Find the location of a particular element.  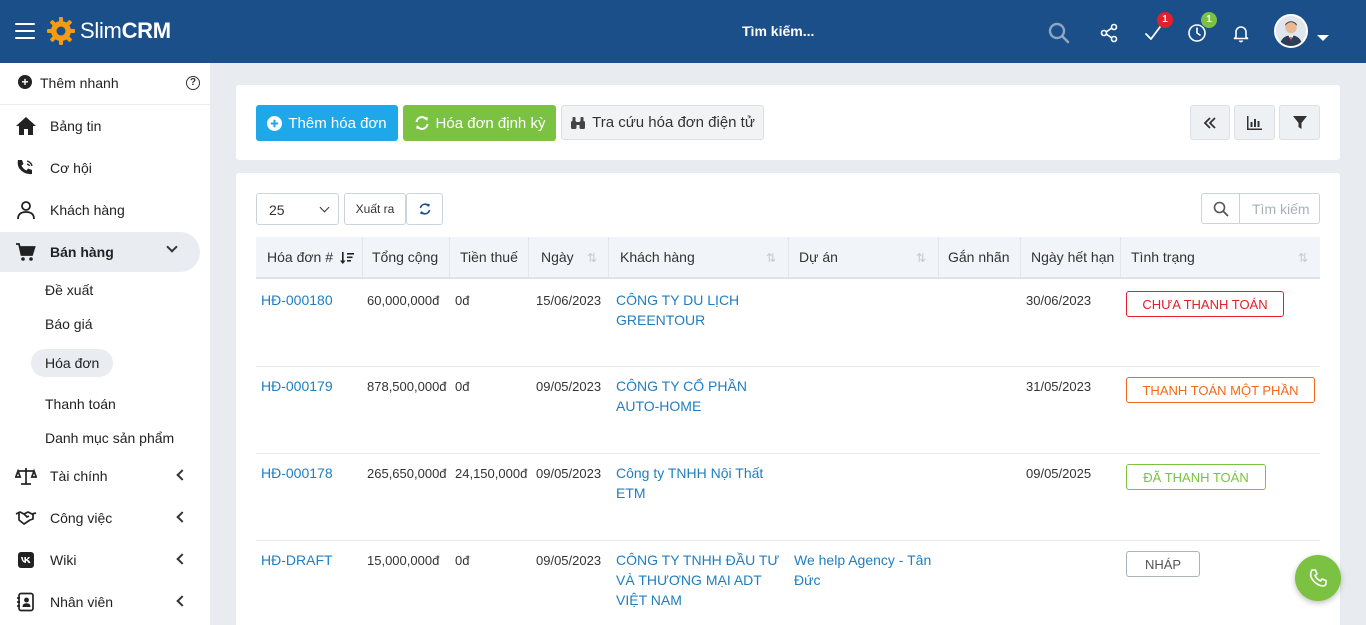

sidebar-item-finance: Tài chính is located at coordinates (100, 476).